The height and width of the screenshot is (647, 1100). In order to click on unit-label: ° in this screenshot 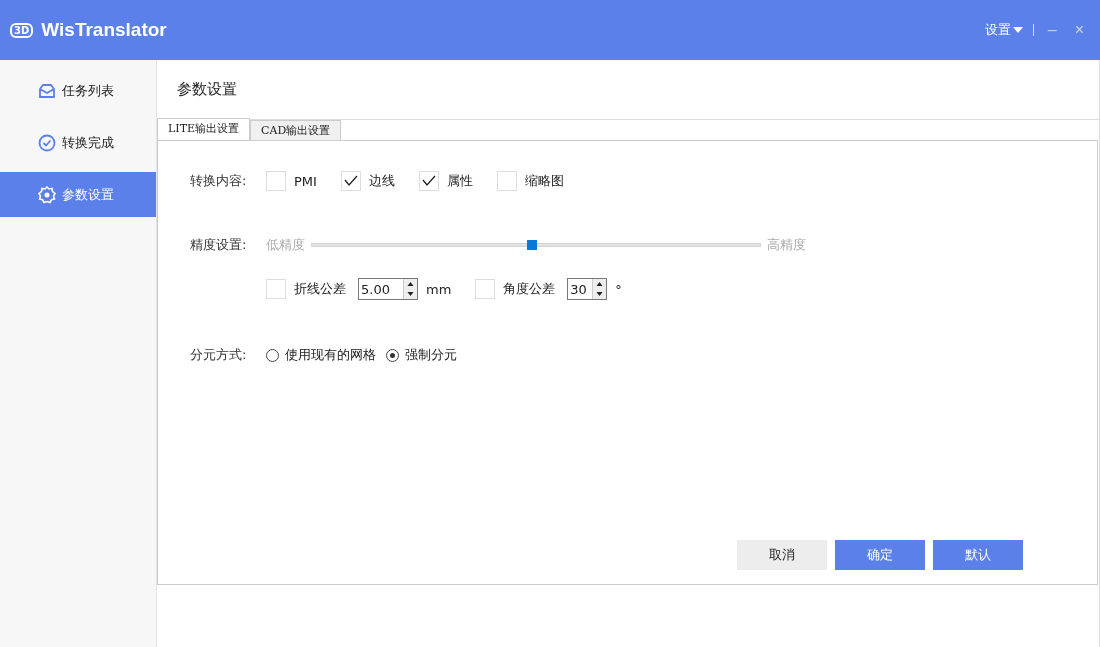, I will do `click(618, 289)`.